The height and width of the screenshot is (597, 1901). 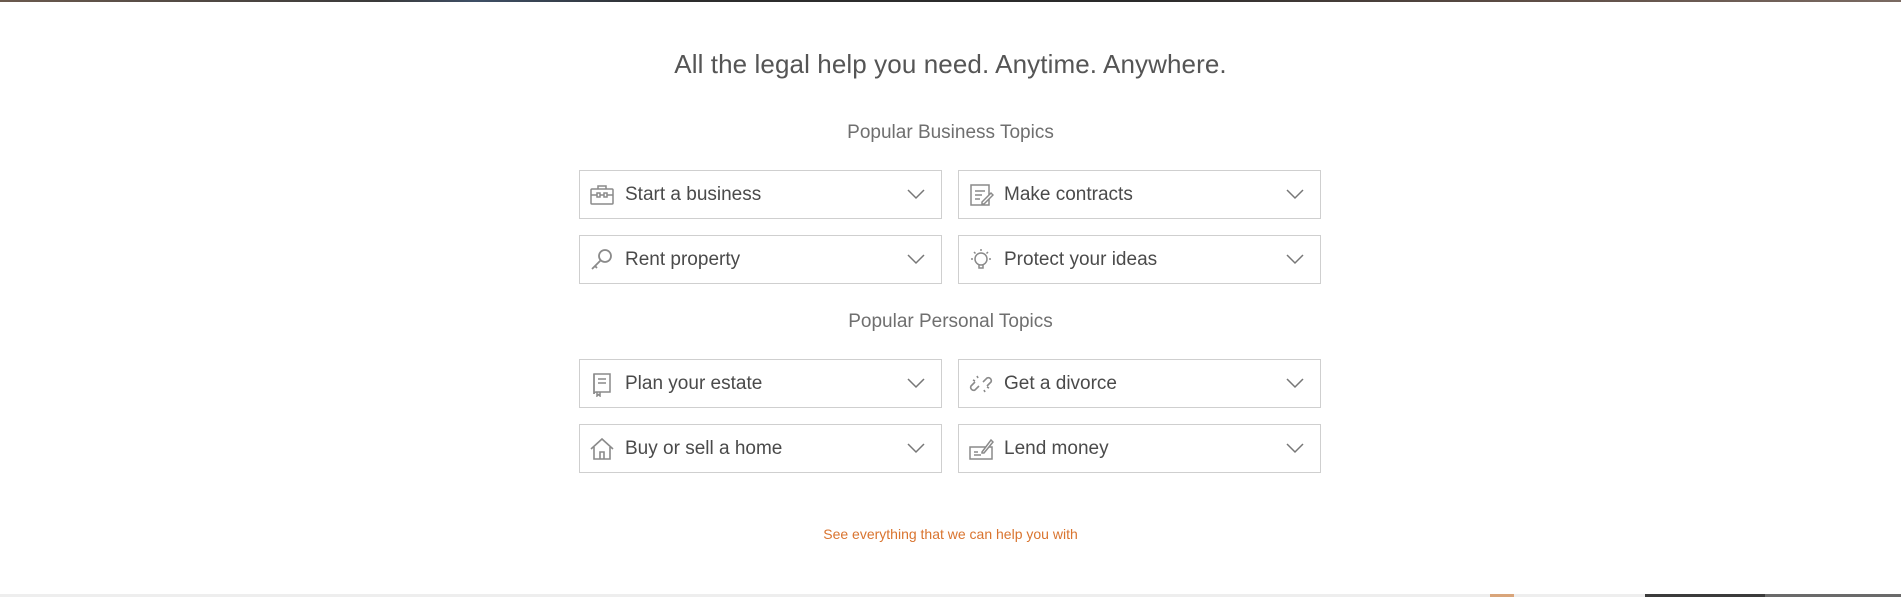 What do you see at coordinates (760, 259) in the screenshot?
I see `topic-rent-property: Rent property` at bounding box center [760, 259].